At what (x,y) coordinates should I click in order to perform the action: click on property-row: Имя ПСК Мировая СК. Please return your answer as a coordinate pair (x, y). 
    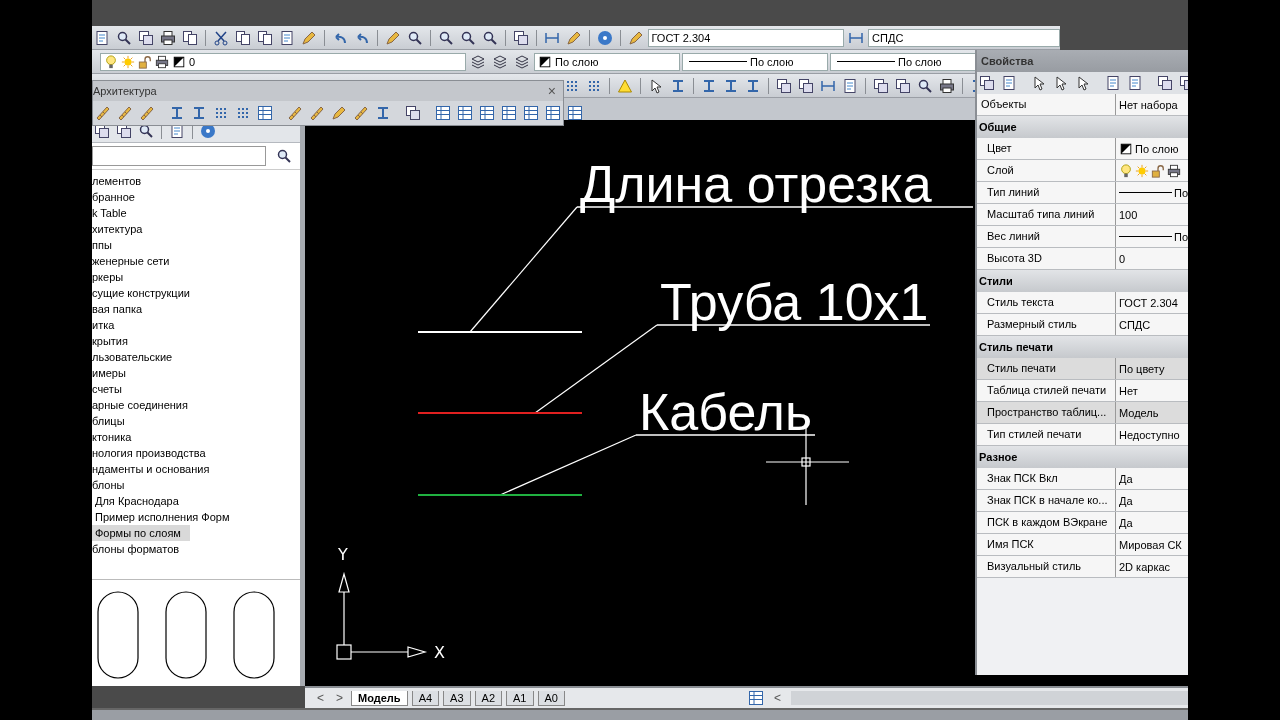
    Looking at the image, I should click on (1082, 545).